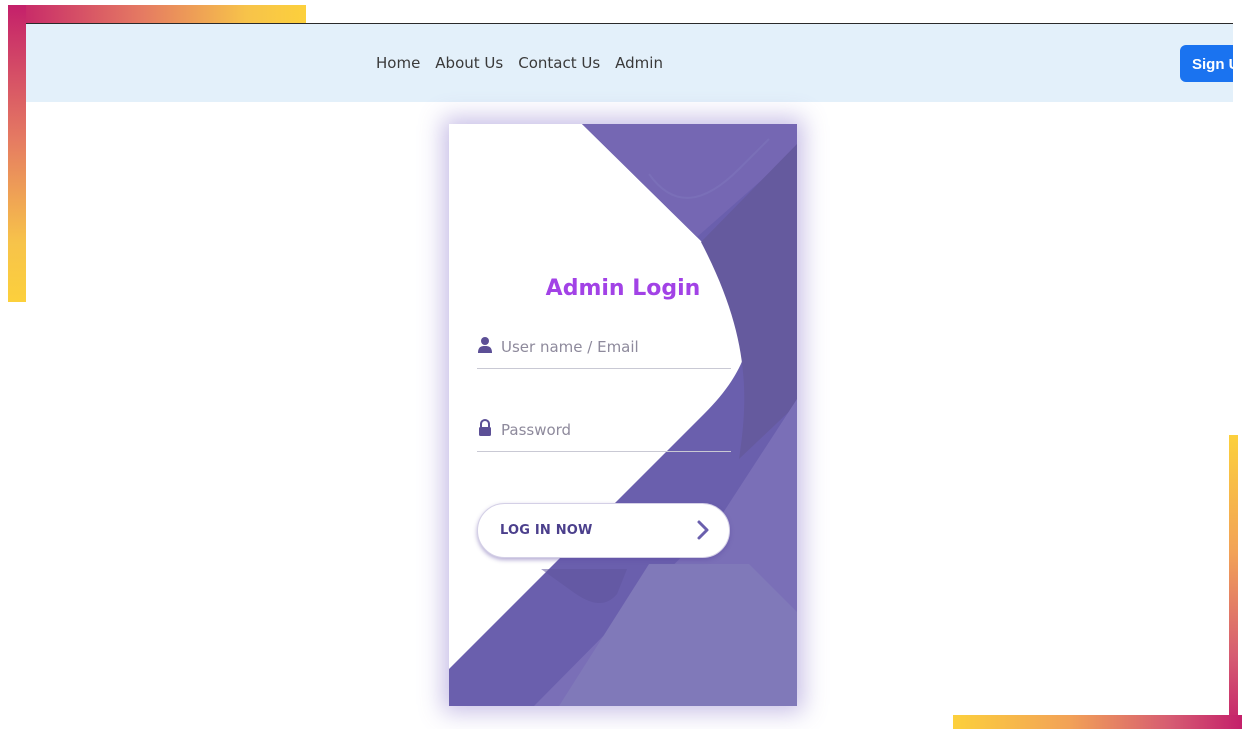  Describe the element at coordinates (614, 430) in the screenshot. I see `password-input` at that location.